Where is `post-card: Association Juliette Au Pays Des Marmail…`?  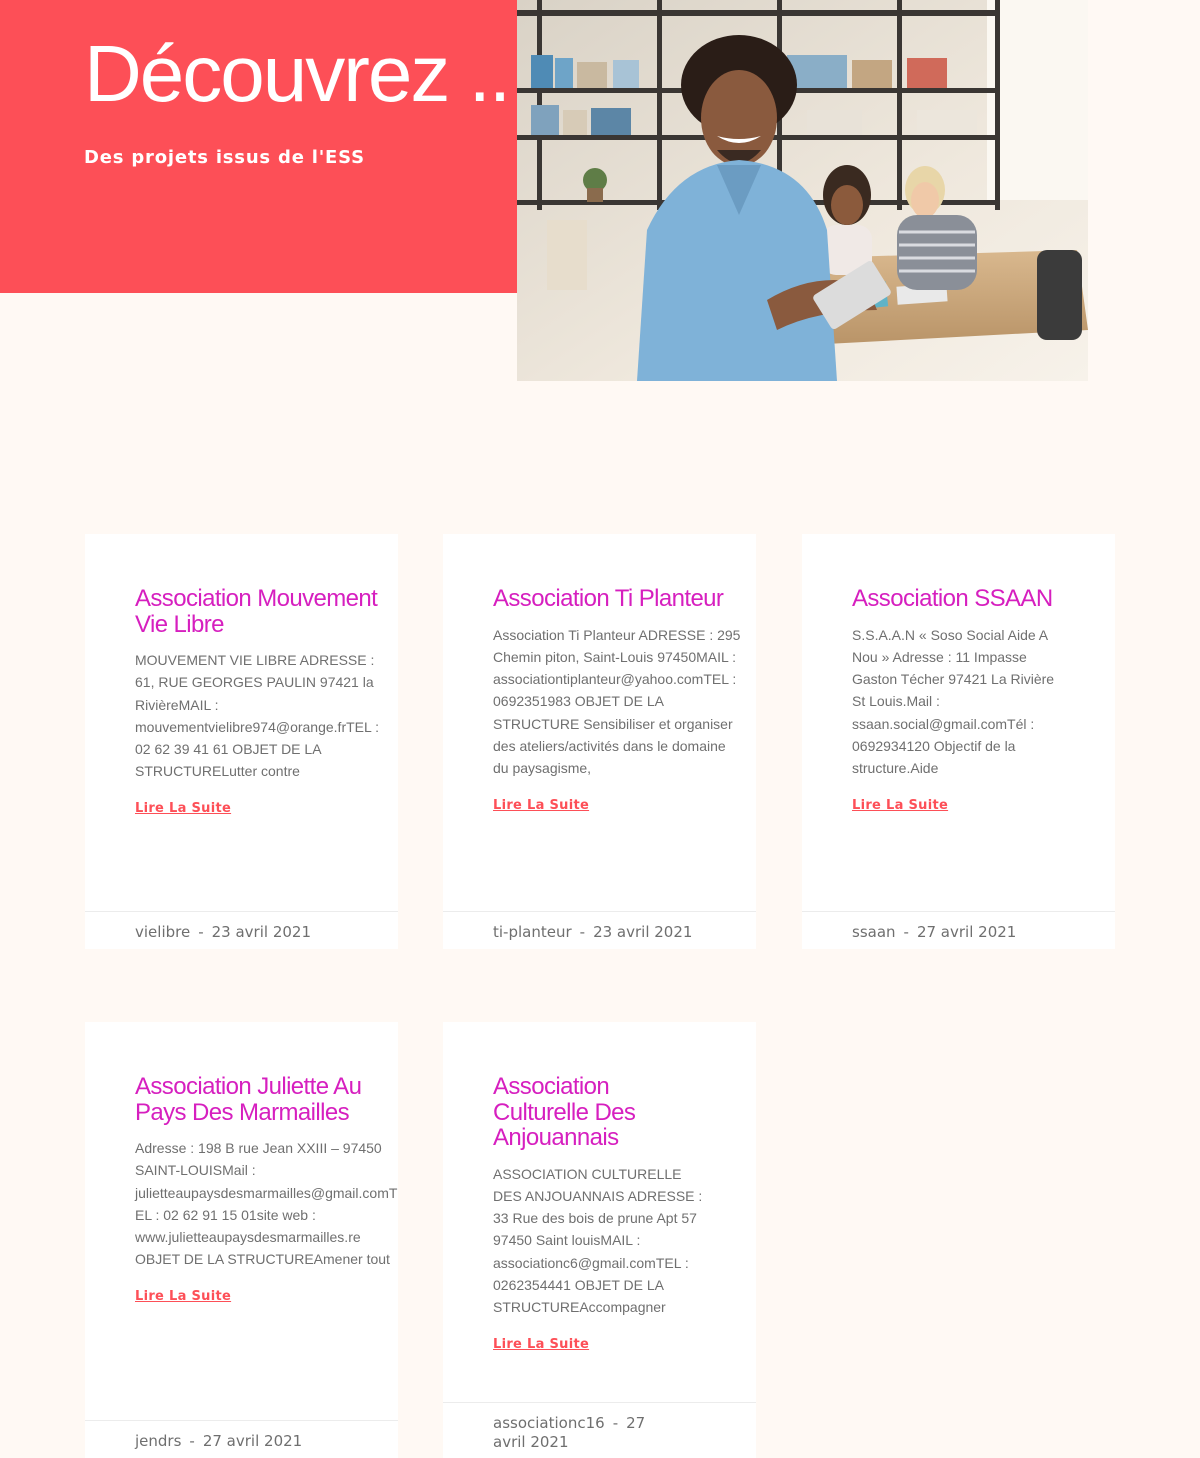
post-card: Association Juliette Au Pays Des Marmail… is located at coordinates (241, 1240).